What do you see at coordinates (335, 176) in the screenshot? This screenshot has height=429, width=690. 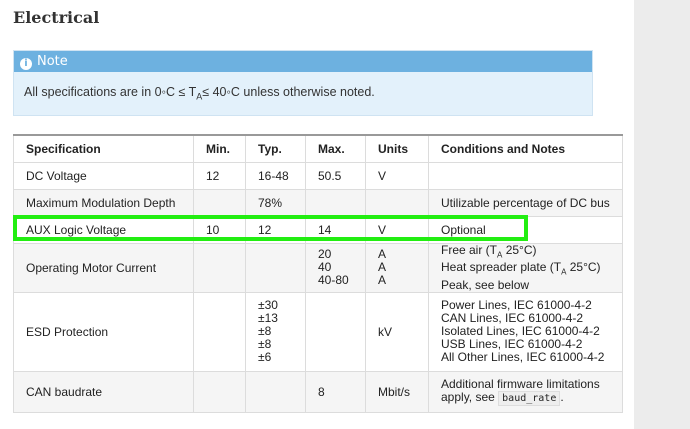 I see `cell-max: 50.5` at bounding box center [335, 176].